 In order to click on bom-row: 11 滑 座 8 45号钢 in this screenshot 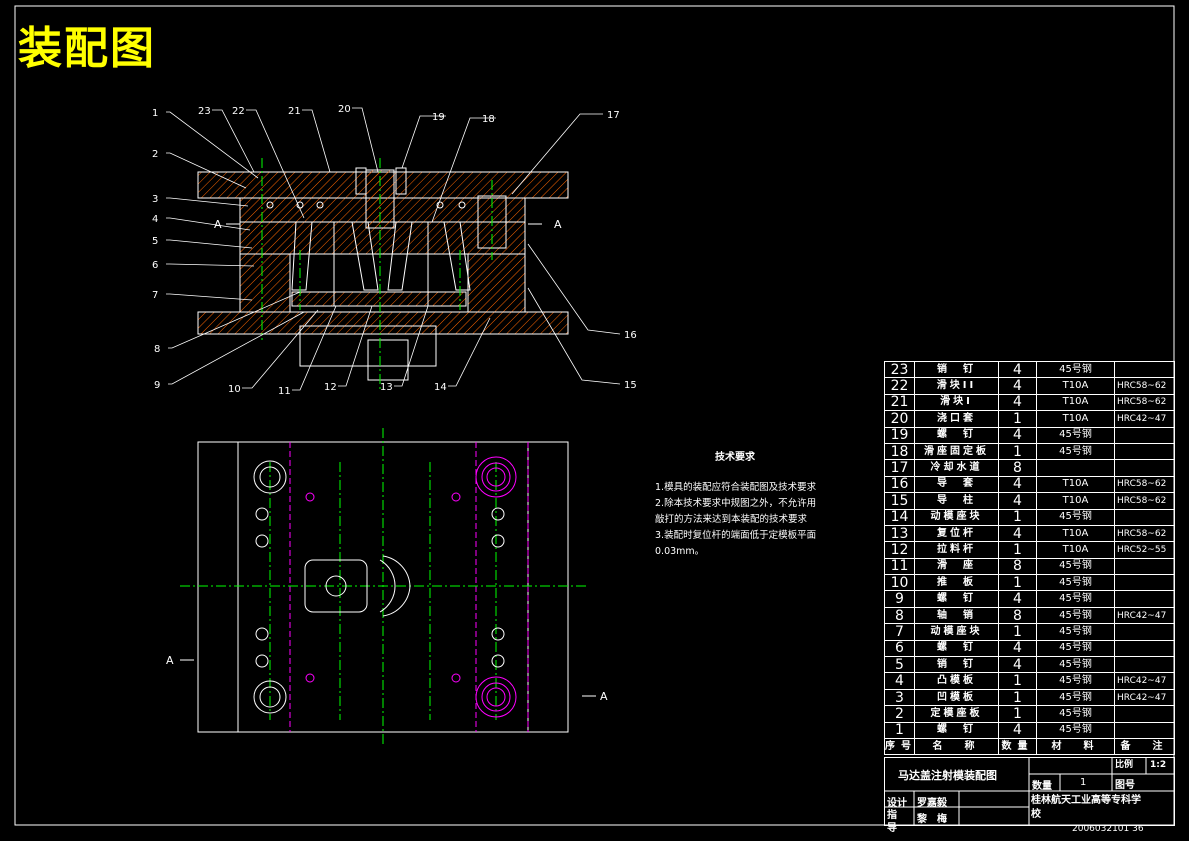, I will do `click(1029, 566)`.